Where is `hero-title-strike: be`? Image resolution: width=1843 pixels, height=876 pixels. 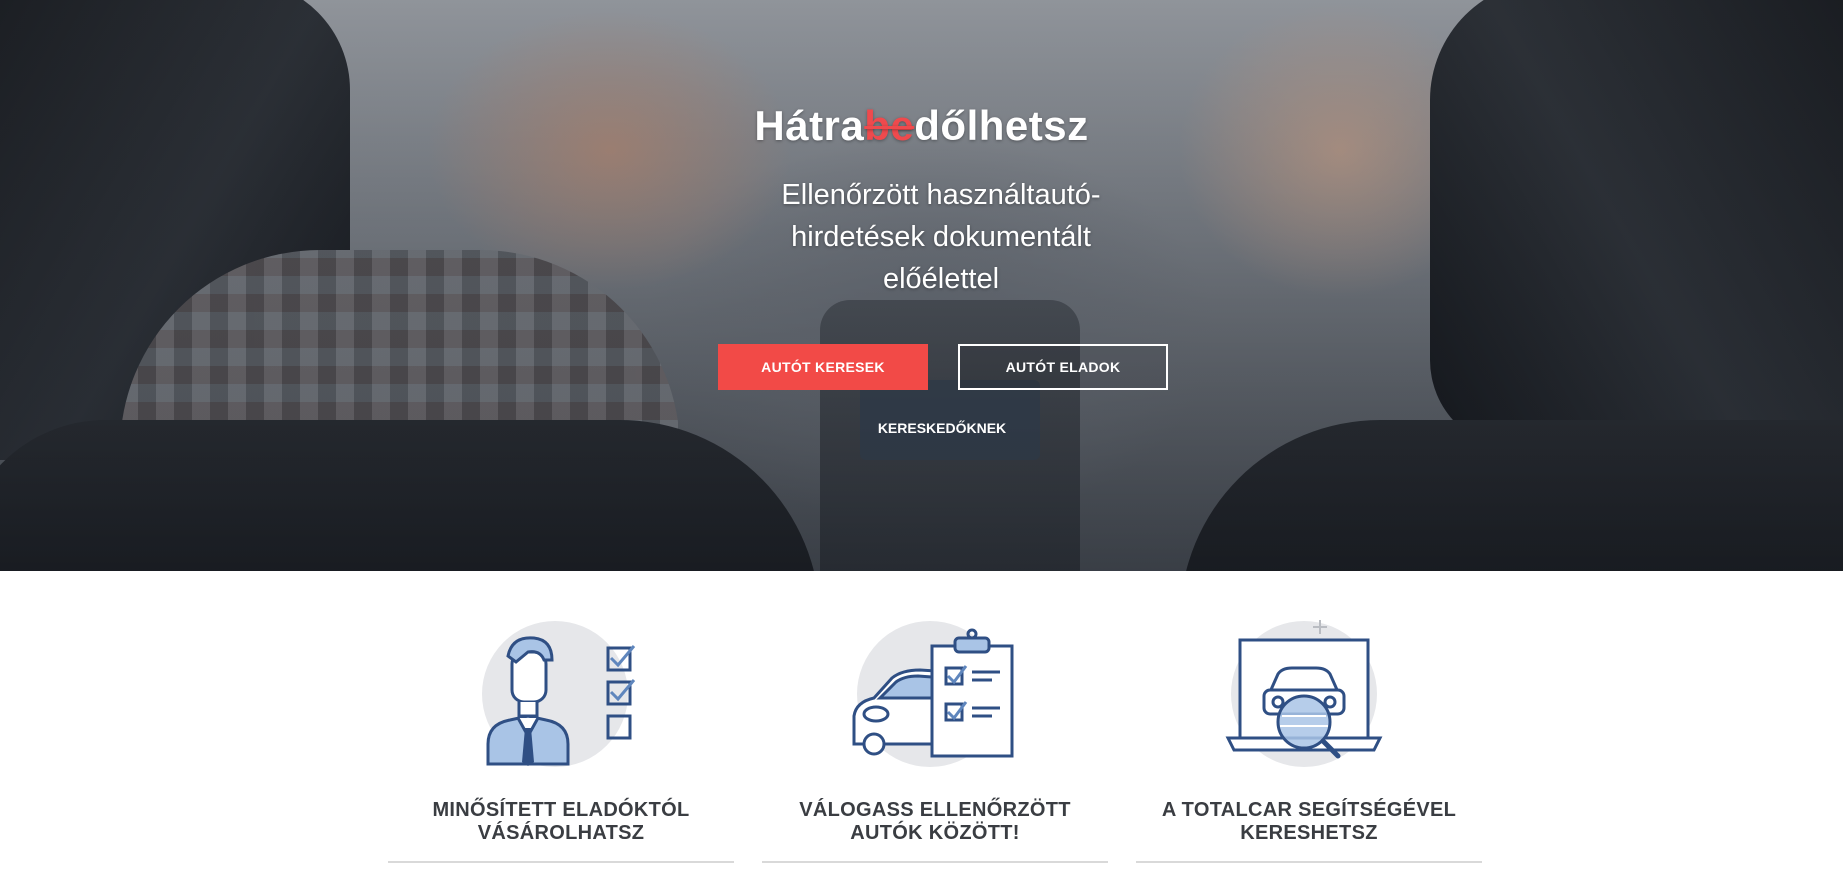
hero-title-strike: be is located at coordinates (889, 125).